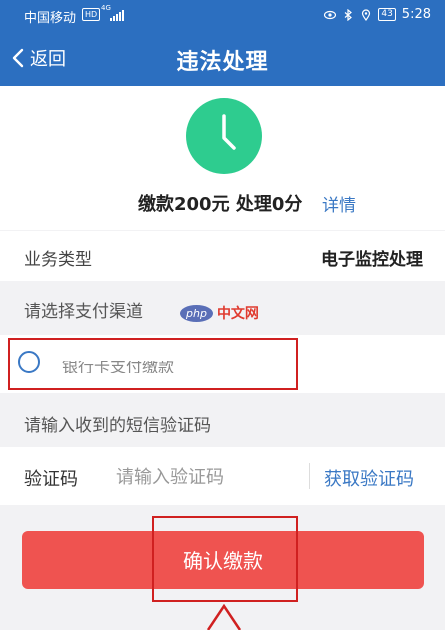 This screenshot has height=630, width=445. I want to click on details-link: 详情, so click(339, 203).